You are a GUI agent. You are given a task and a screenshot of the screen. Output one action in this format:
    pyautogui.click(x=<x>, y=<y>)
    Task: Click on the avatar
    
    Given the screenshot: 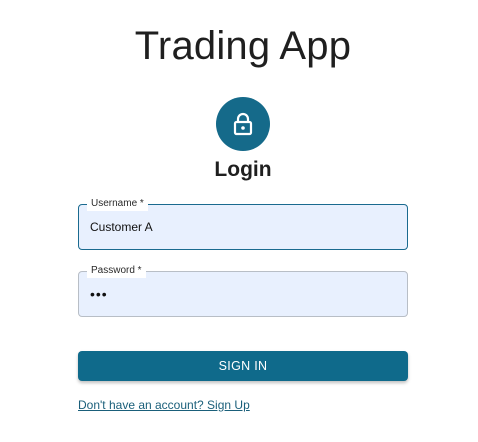 What is the action you would take?
    pyautogui.click(x=243, y=124)
    